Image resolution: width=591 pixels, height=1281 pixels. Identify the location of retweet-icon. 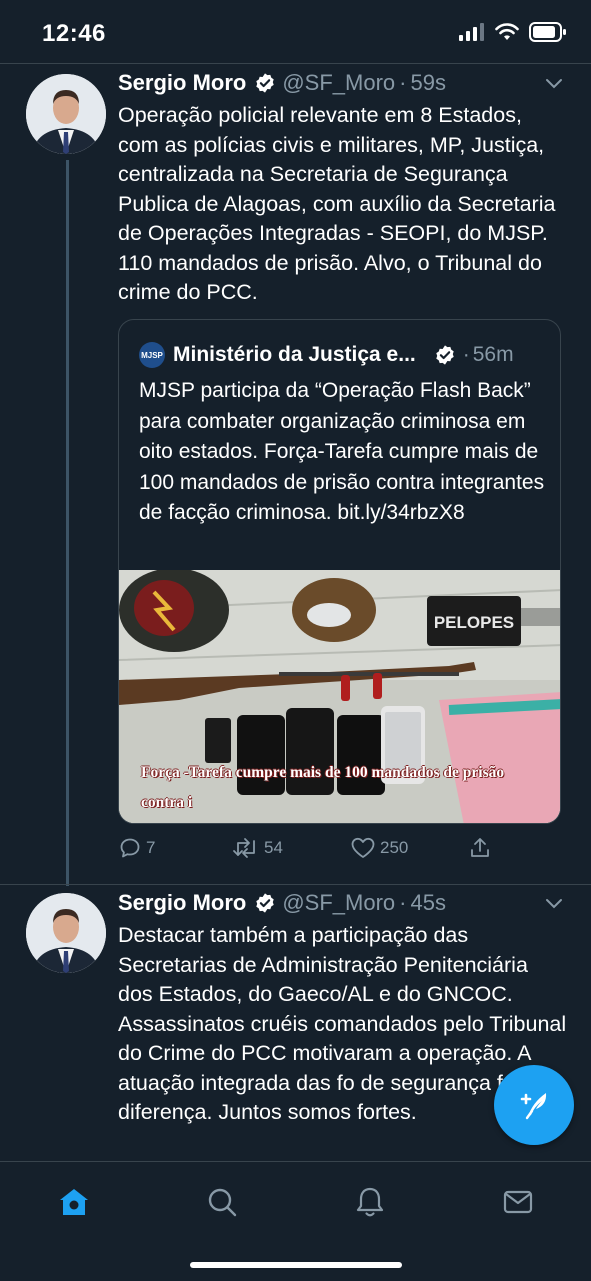
(244, 848).